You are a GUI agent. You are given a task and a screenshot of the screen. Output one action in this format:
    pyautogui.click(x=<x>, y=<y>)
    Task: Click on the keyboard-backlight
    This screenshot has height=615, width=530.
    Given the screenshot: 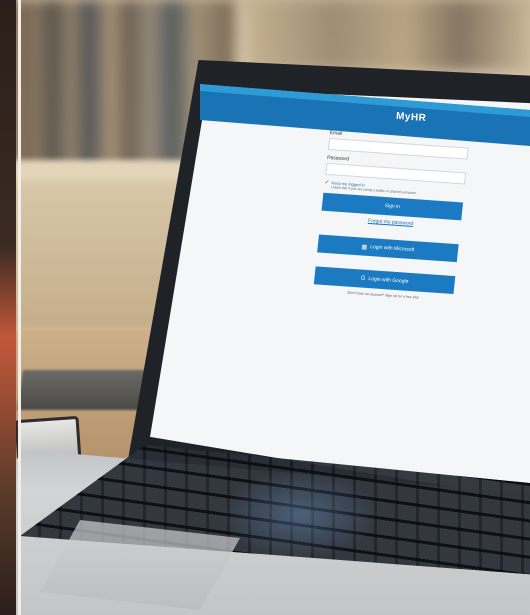 What is the action you would take?
    pyautogui.click(x=300, y=515)
    